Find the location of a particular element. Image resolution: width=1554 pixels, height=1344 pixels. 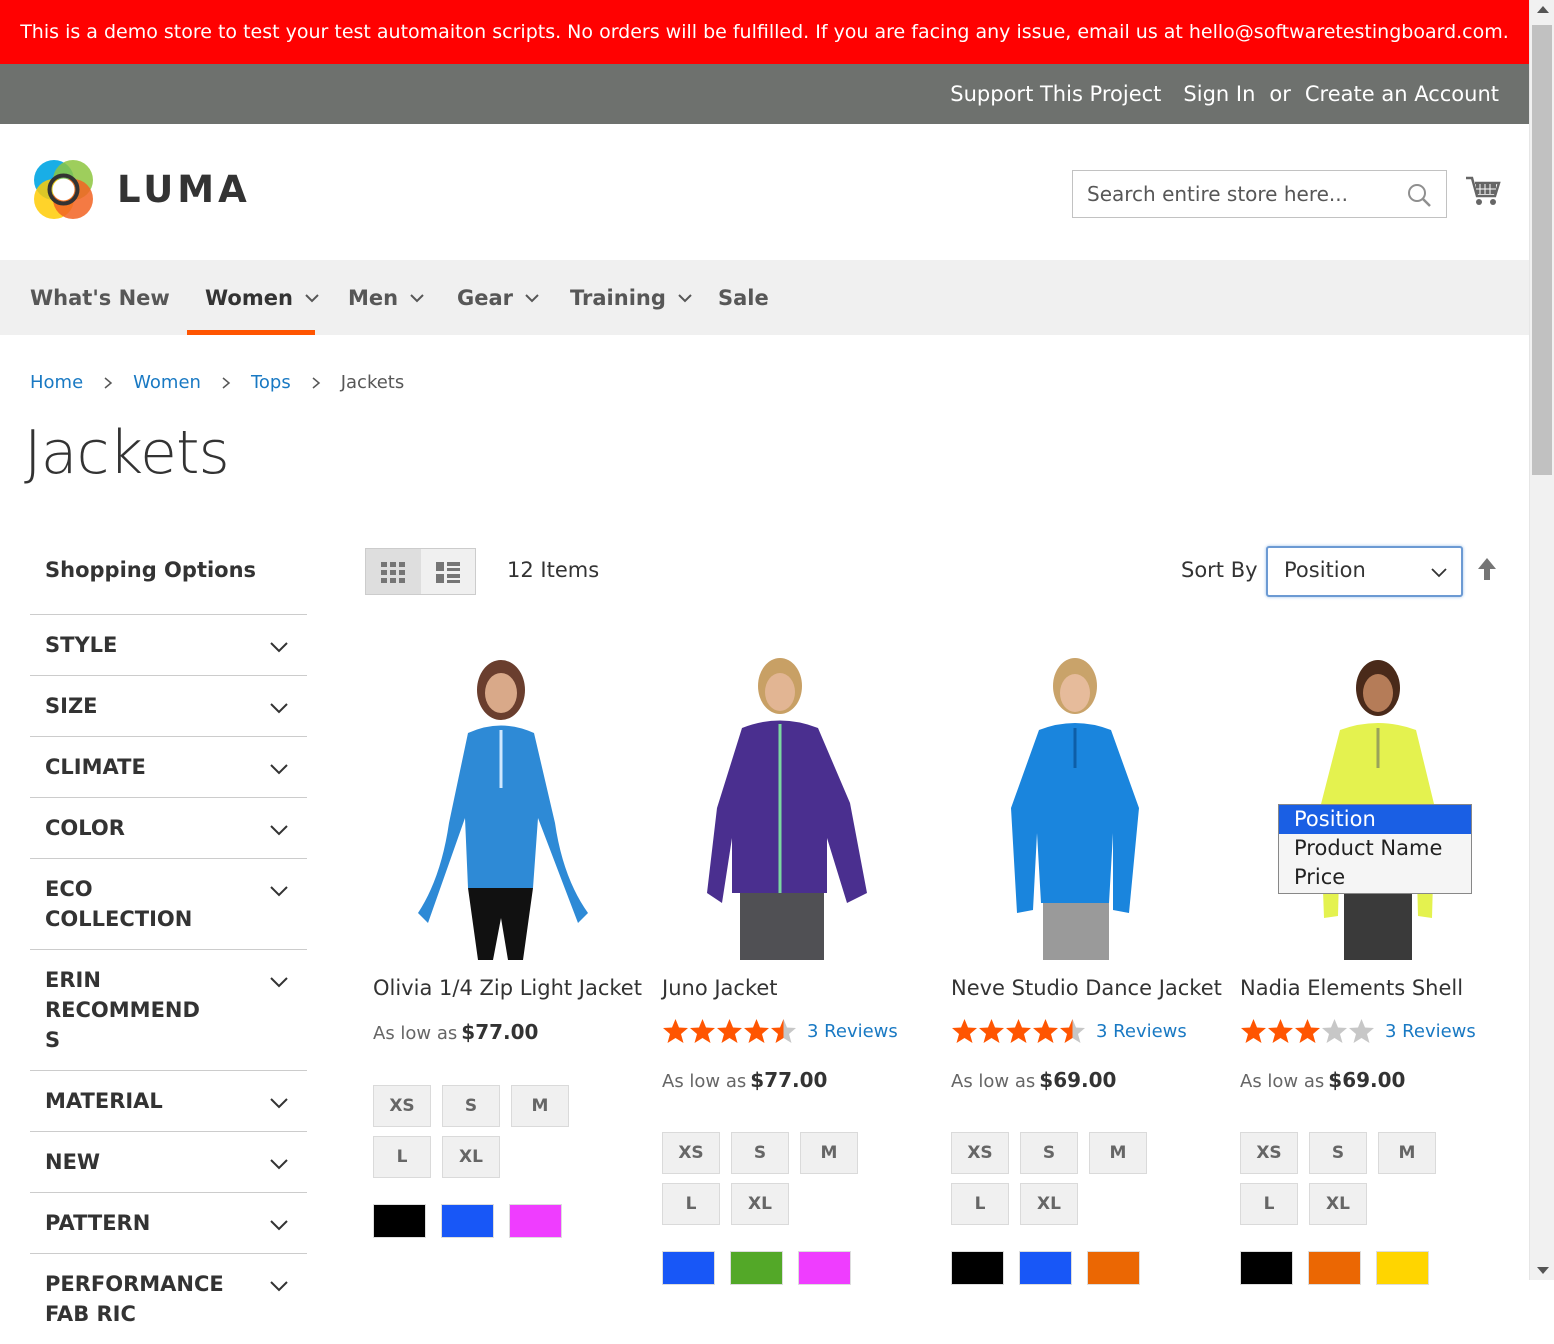

grid-view-button is located at coordinates (393, 571).